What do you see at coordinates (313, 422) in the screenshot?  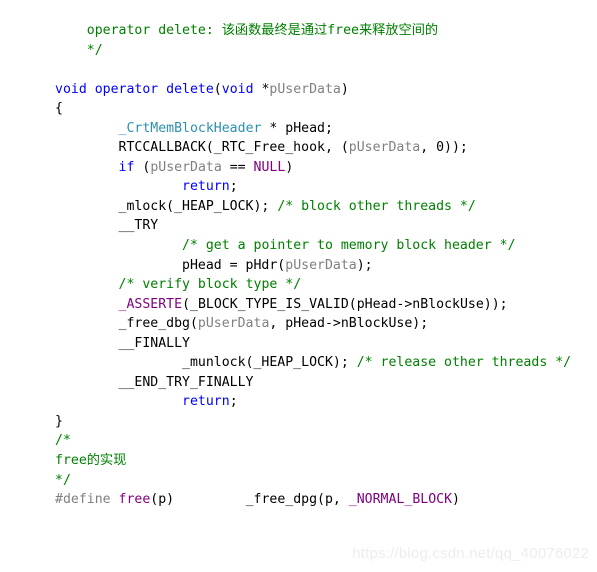 I see `code-line: }` at bounding box center [313, 422].